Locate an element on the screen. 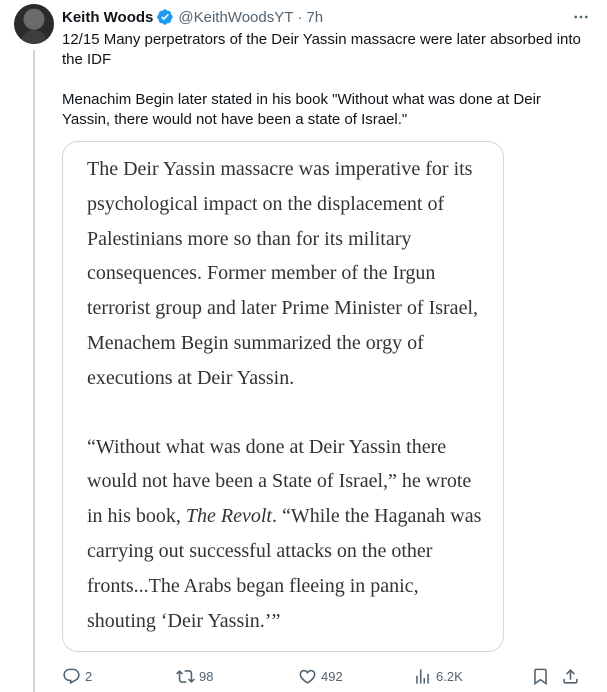  tweet-actions-bar: 2 98 492 6.2K is located at coordinates (324, 676).